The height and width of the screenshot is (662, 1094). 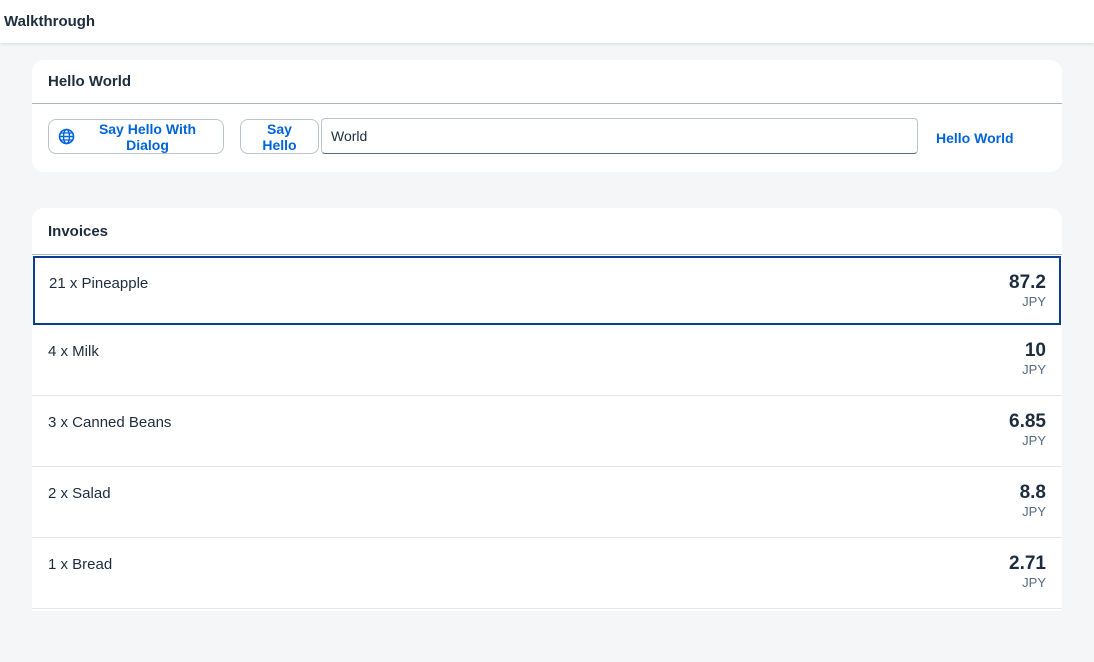 What do you see at coordinates (147, 136) in the screenshot?
I see `say-hello-dialog-label: Say Hello With Dialog` at bounding box center [147, 136].